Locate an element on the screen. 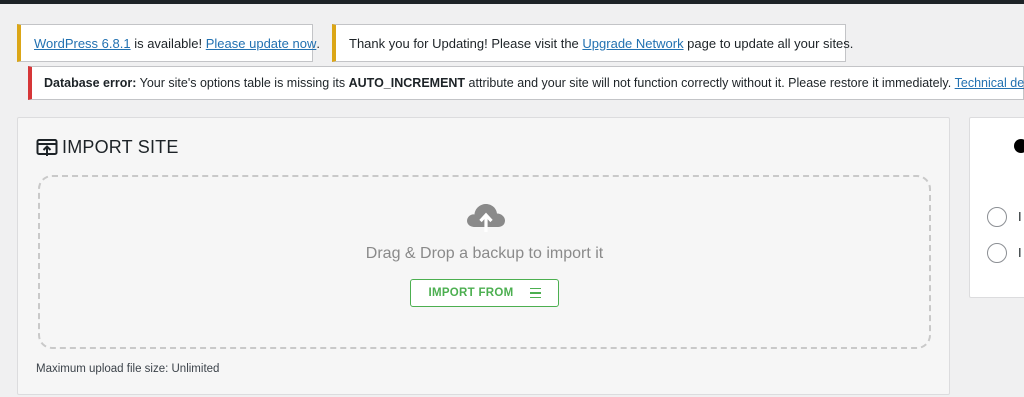  menu-icon is located at coordinates (535, 293).